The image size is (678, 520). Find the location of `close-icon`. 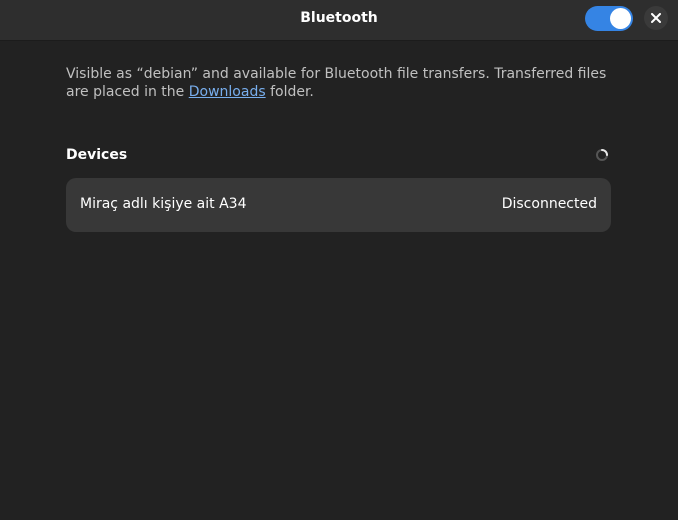

close-icon is located at coordinates (656, 18).